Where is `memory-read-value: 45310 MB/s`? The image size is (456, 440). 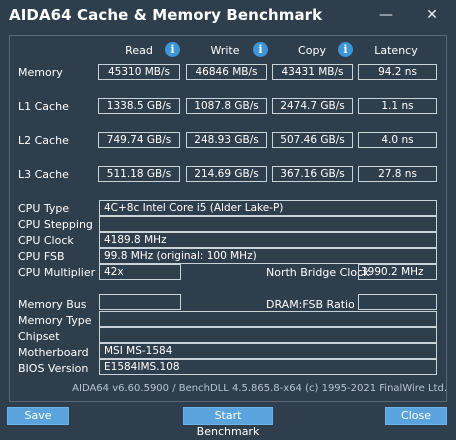 memory-read-value: 45310 MB/s is located at coordinates (139, 72).